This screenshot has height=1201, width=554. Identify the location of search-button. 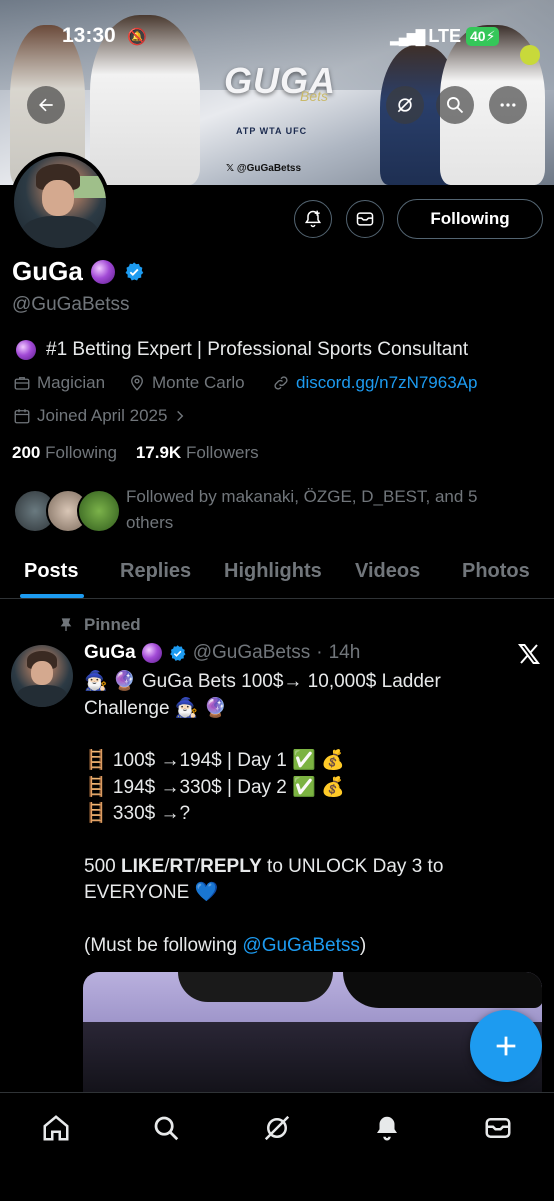
(455, 105).